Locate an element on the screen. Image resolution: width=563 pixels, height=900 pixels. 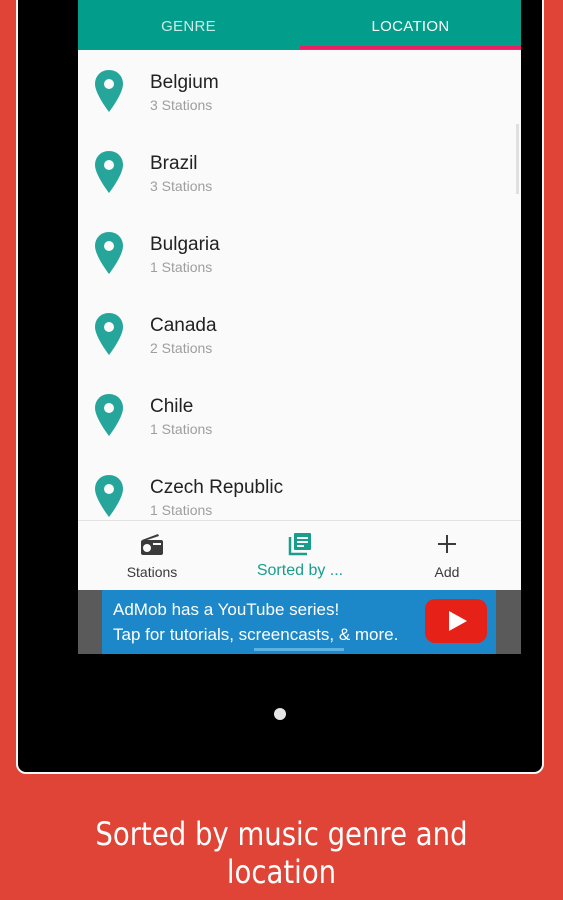
station-count: 2 Stations is located at coordinates (181, 348).